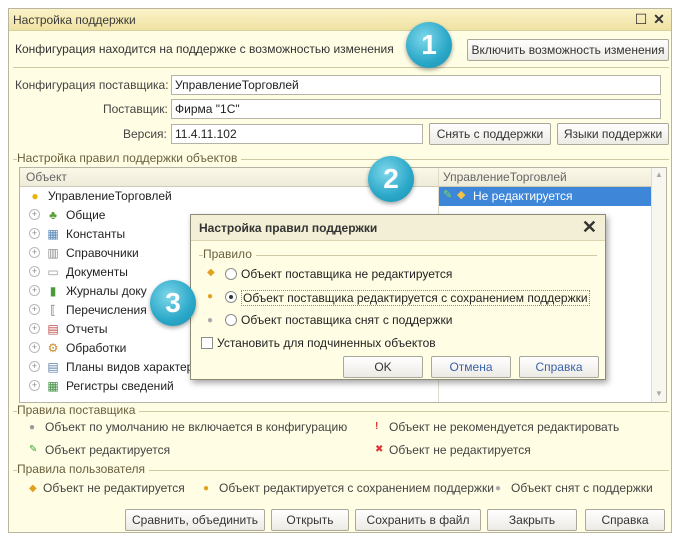  Describe the element at coordinates (461, 195) in the screenshot. I see `user-rule-icon: ◆` at that location.